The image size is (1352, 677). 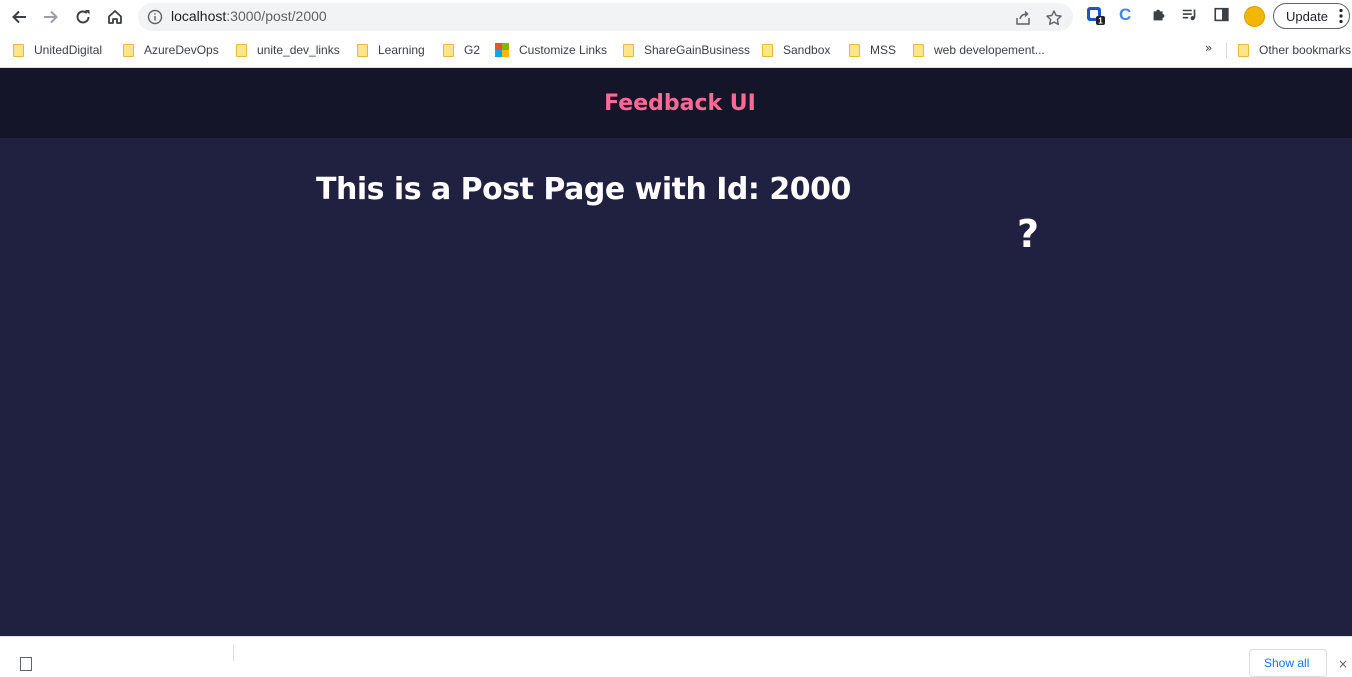 What do you see at coordinates (1254, 16) in the screenshot?
I see `profile-avatar` at bounding box center [1254, 16].